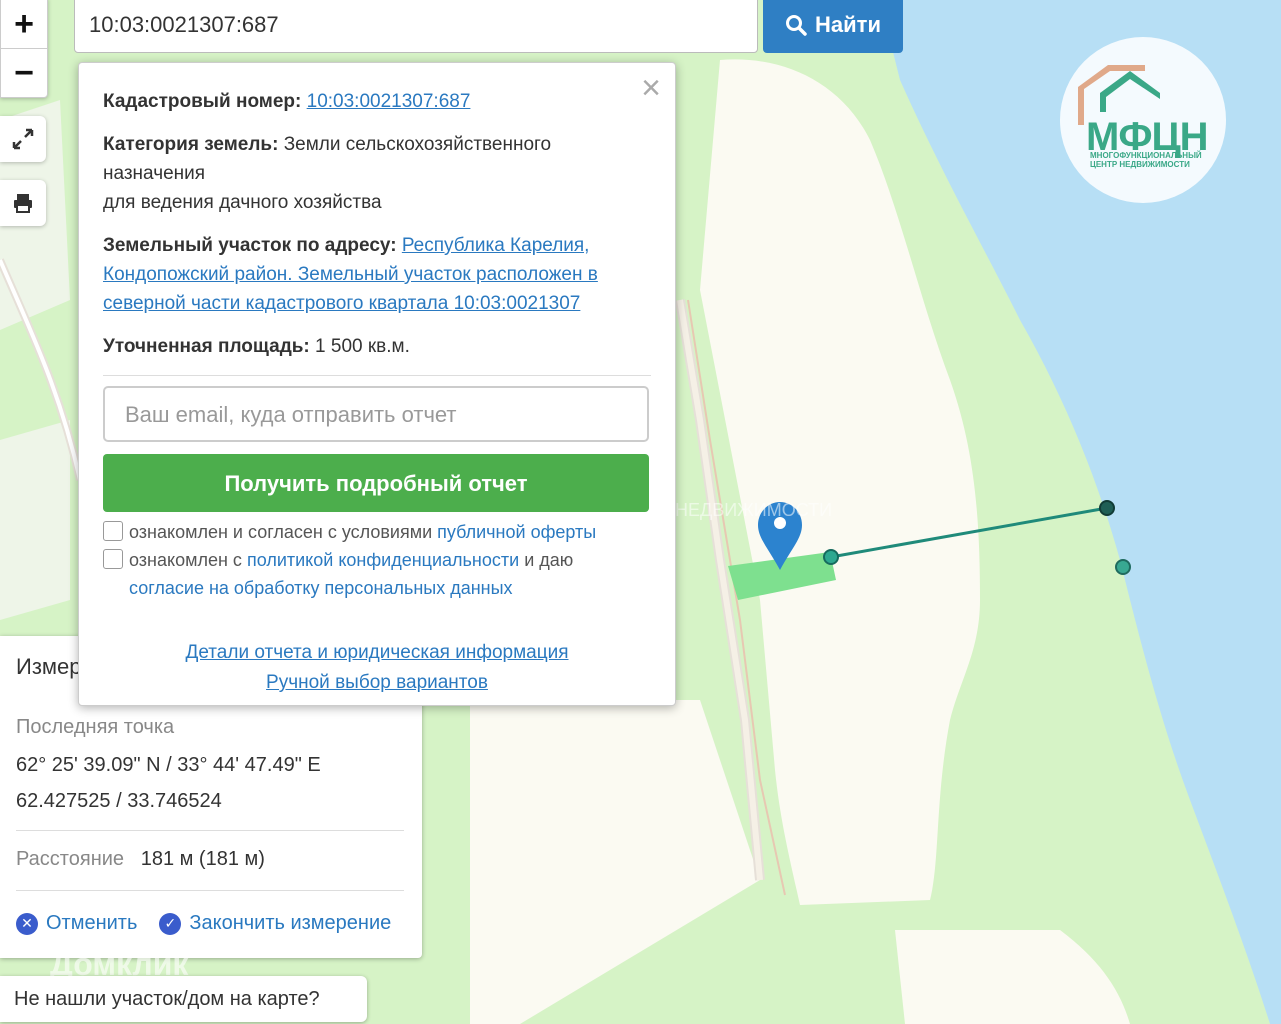  Describe the element at coordinates (250, 245) in the screenshot. I see `address-label: Земельный участок по адресу:` at that location.